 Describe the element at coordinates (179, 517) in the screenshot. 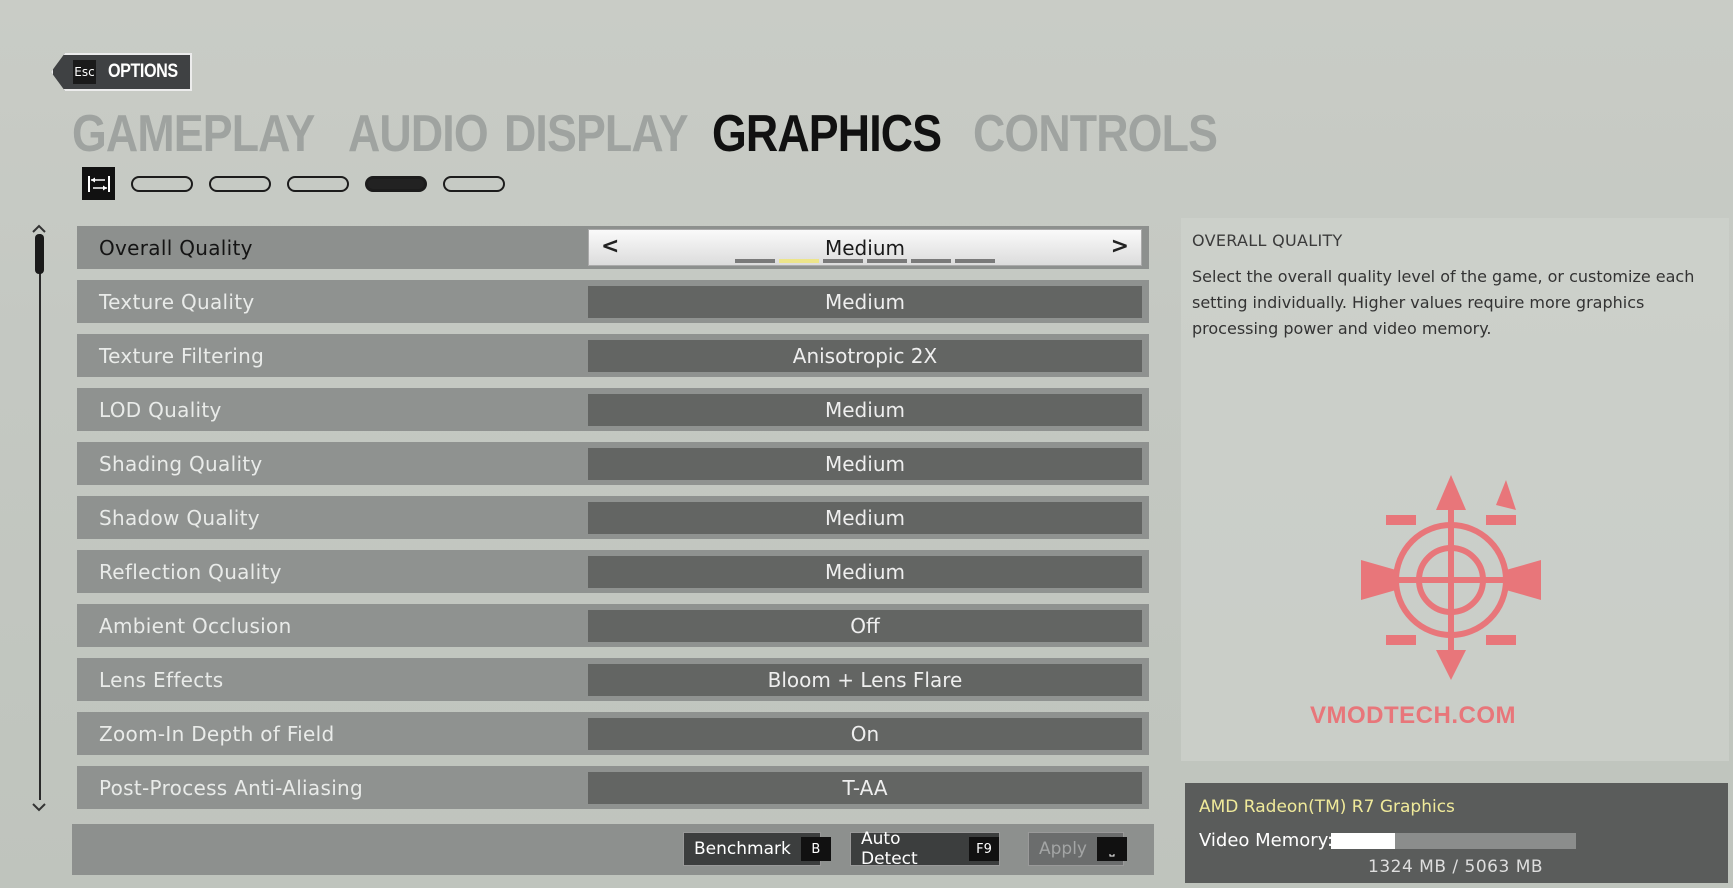

I see `setting-name: Shadow Quality` at that location.